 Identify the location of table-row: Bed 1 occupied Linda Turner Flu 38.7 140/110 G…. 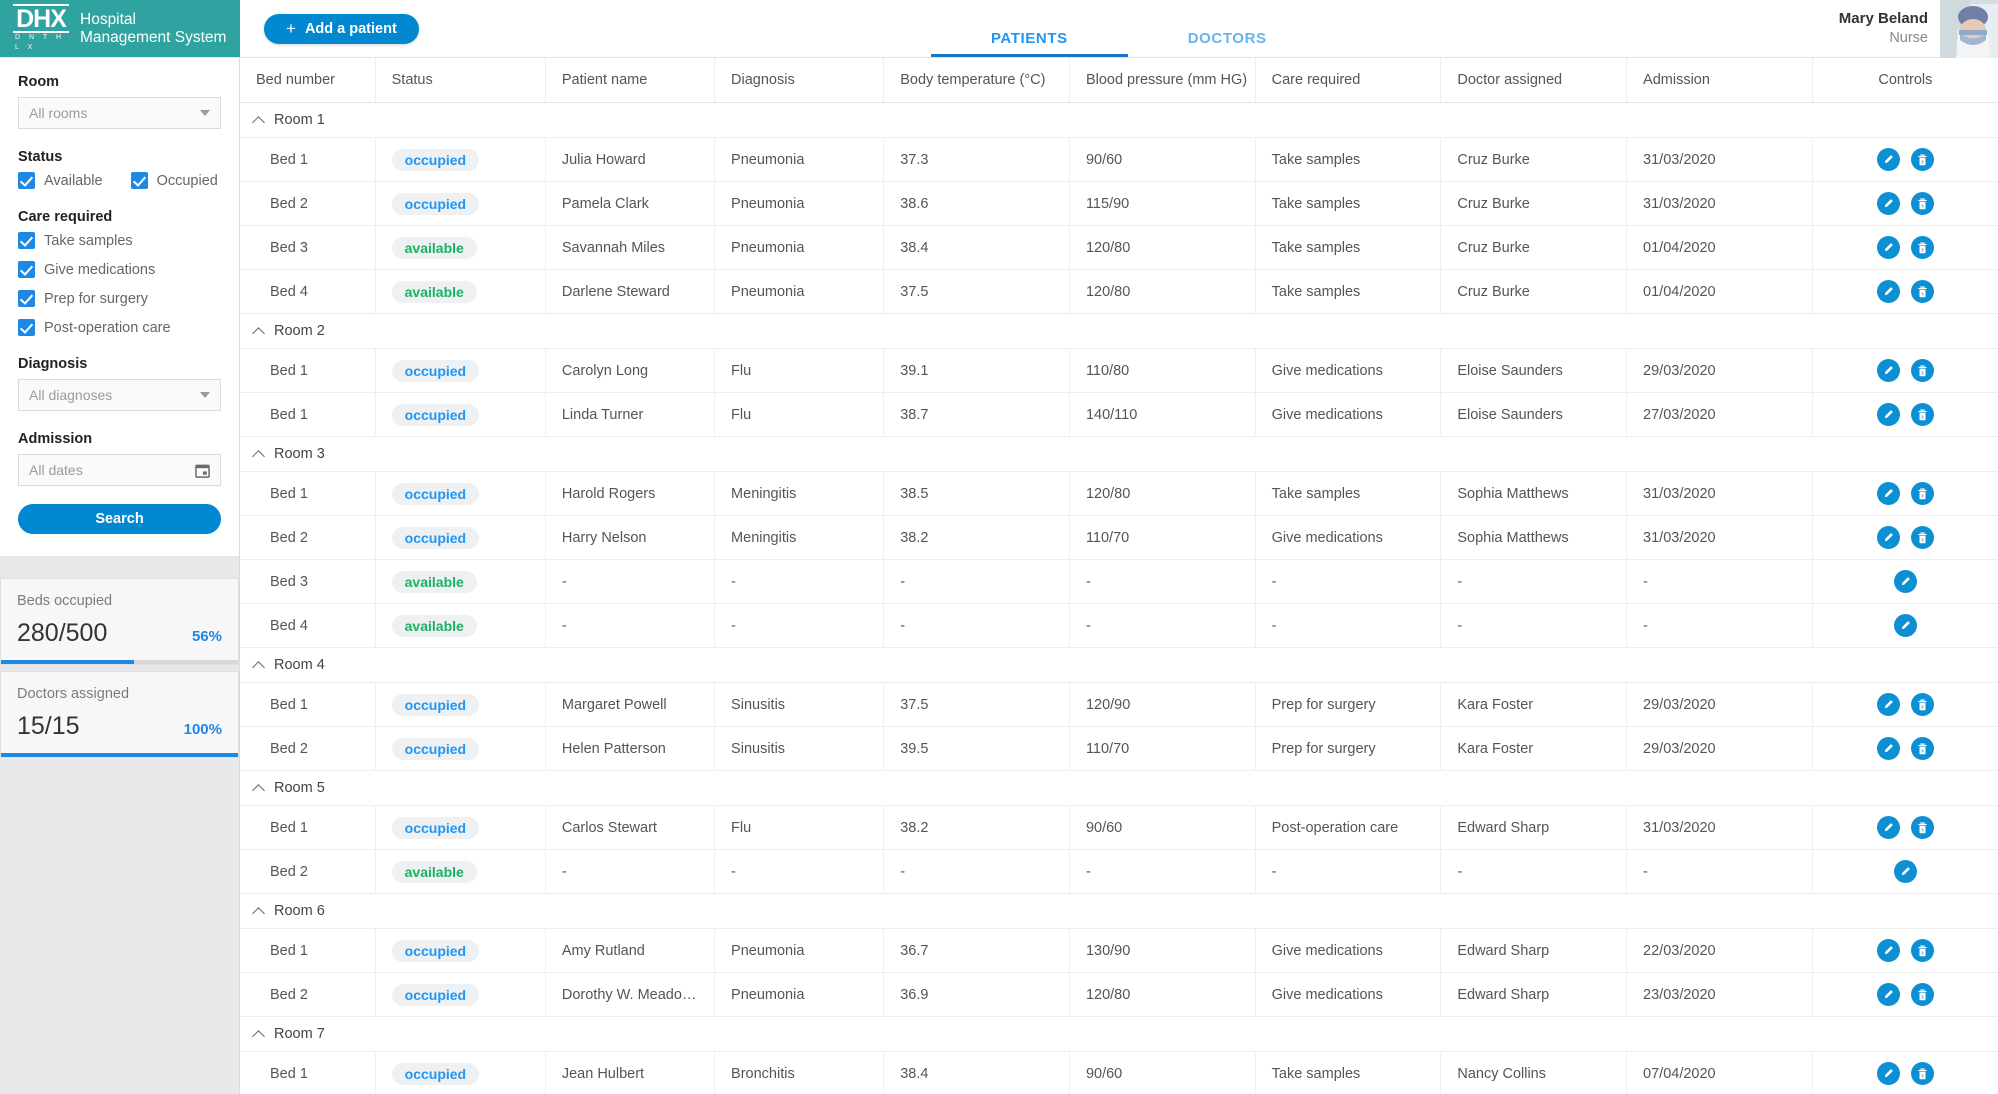
(1119, 414).